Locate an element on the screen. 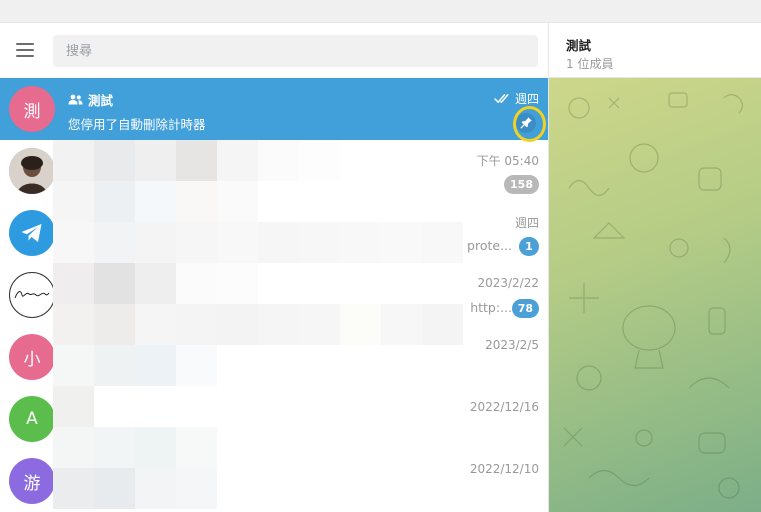  sidebar-top-bar is located at coordinates (274, 50).